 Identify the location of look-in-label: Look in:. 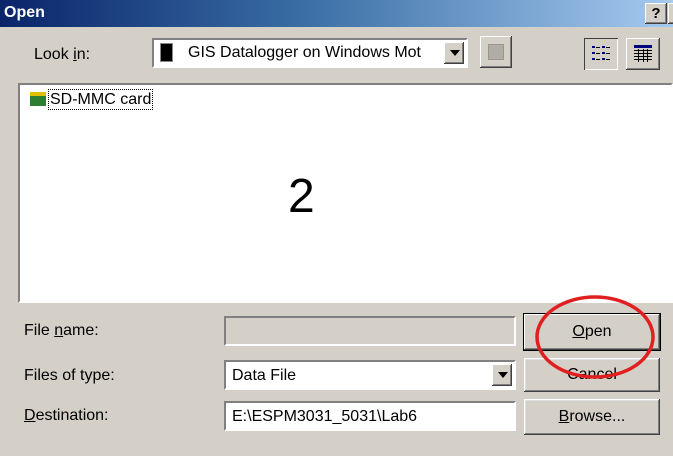
(62, 54).